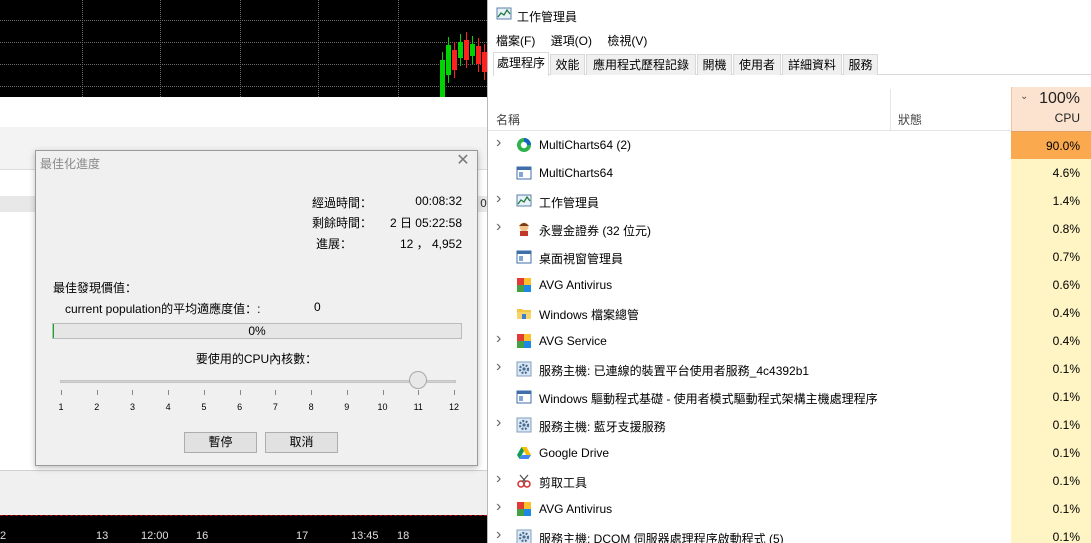  I want to click on axis-tick-label: 18, so click(403, 536).